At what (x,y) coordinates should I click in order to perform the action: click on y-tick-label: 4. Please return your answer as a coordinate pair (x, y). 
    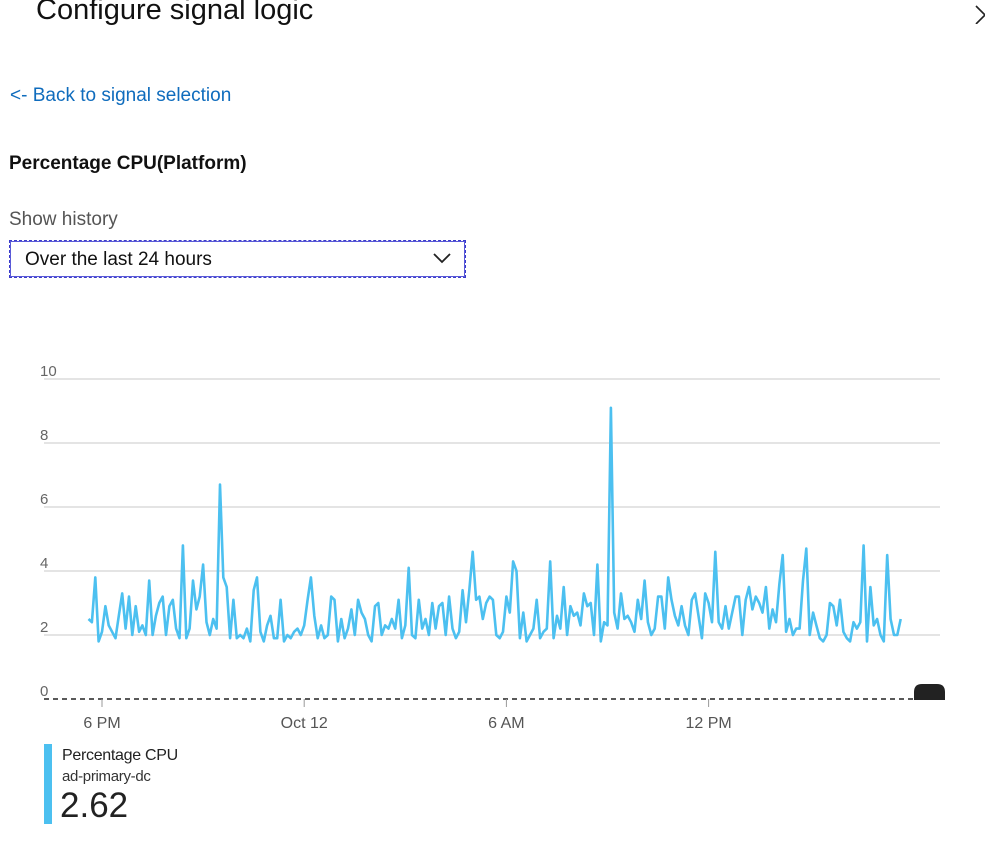
    Looking at the image, I should click on (44, 563).